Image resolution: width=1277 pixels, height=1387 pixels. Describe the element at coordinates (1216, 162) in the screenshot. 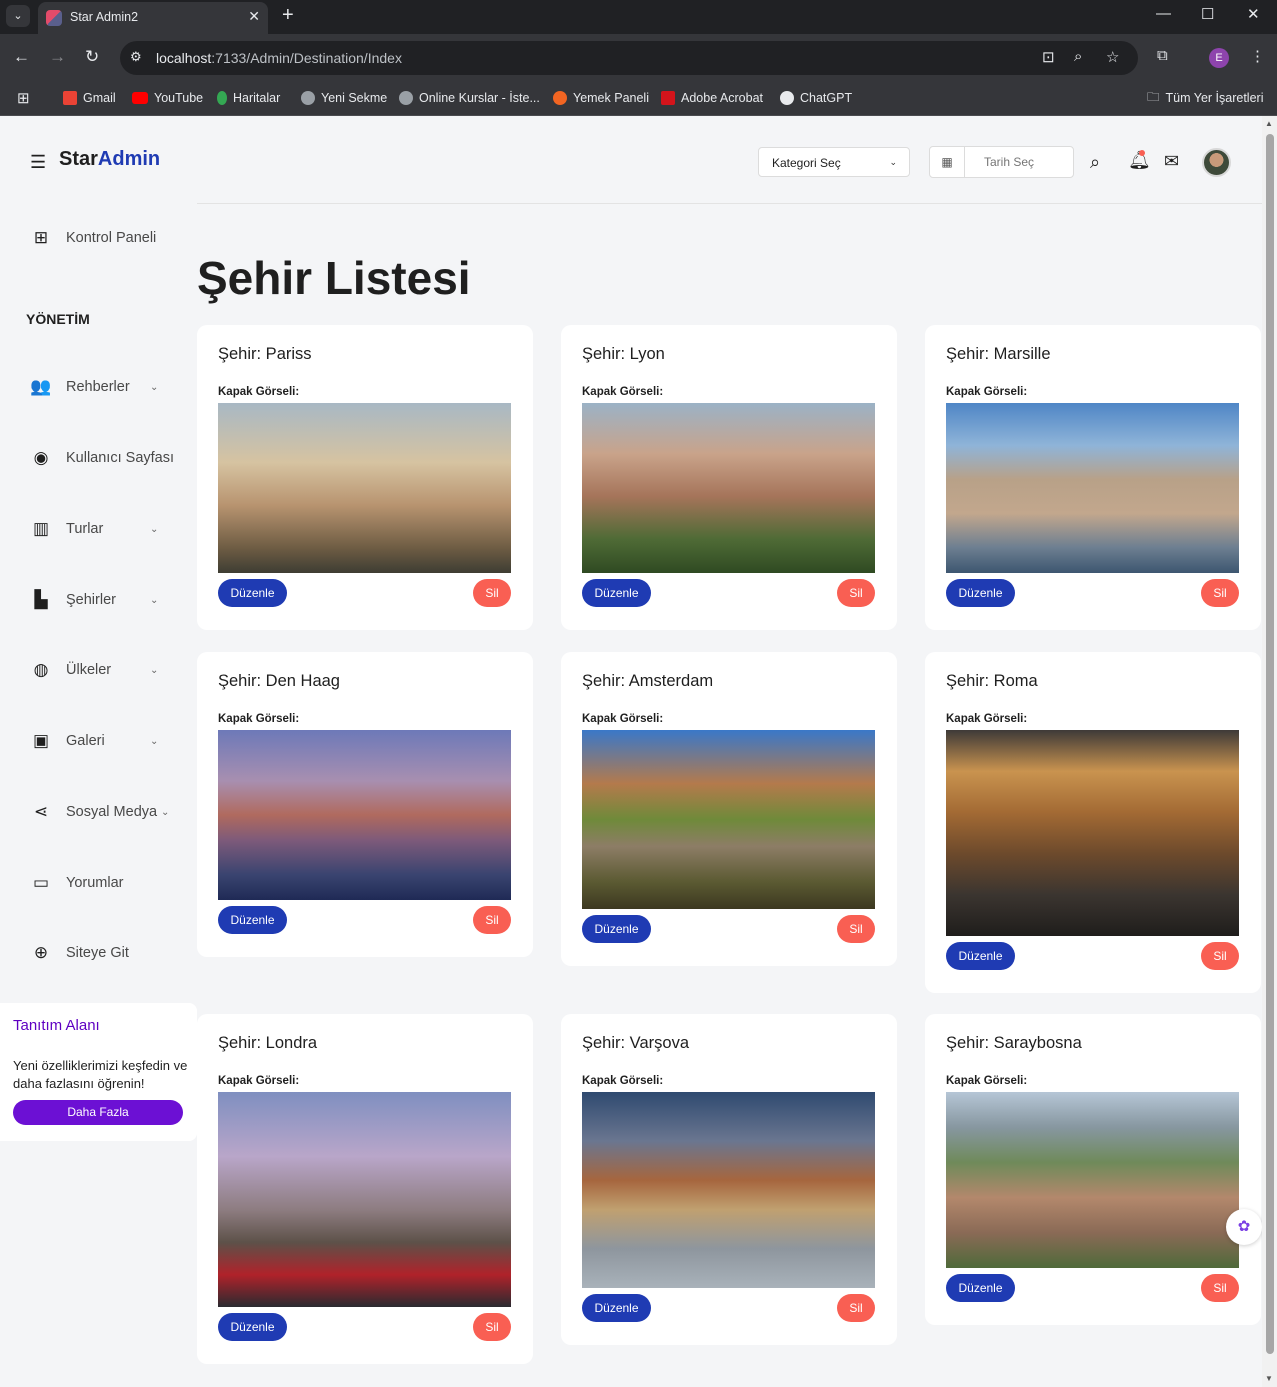

I see `avatar` at that location.